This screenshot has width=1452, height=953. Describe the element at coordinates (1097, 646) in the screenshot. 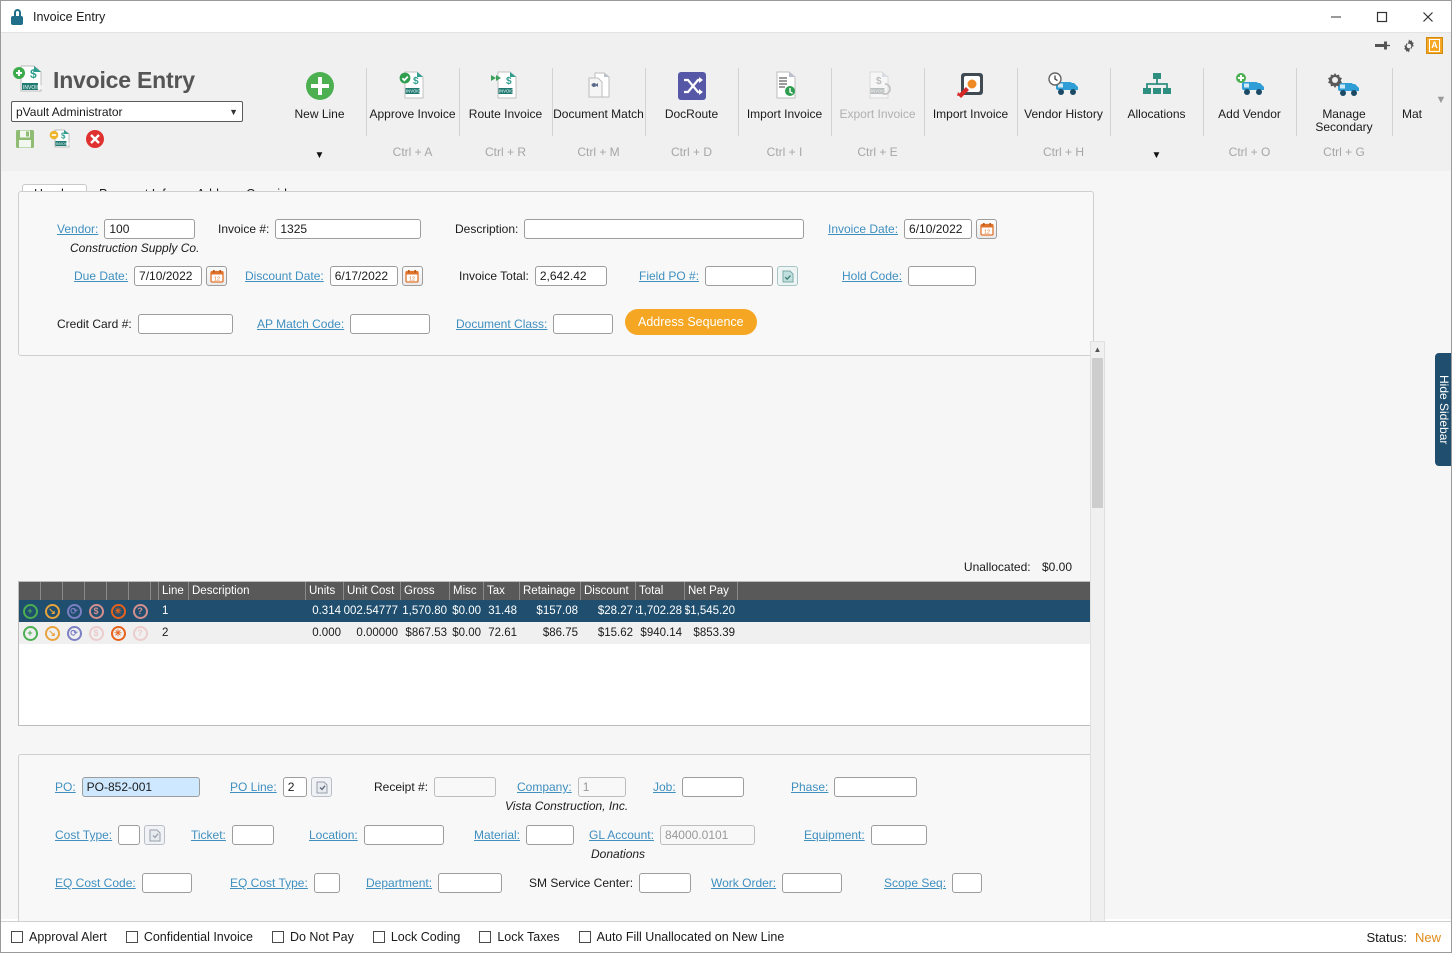

I see `form-scrollbar: ▲ ▼` at that location.